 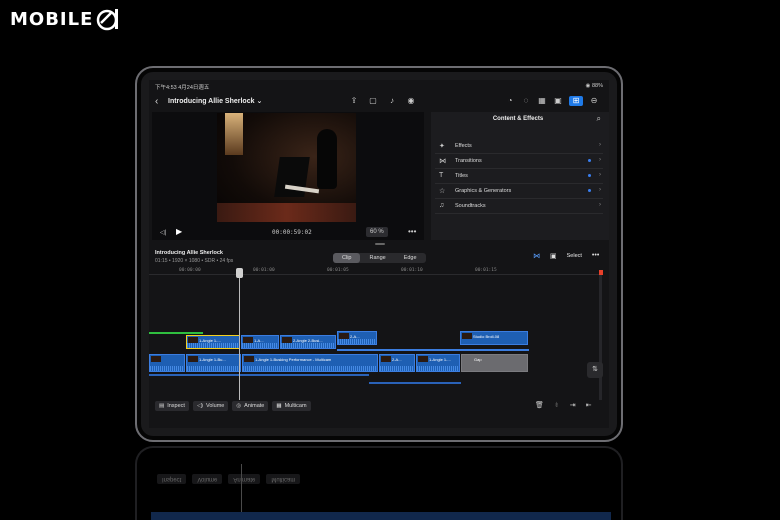 I want to click on navigate-icon: ◉, so click(x=411, y=101).